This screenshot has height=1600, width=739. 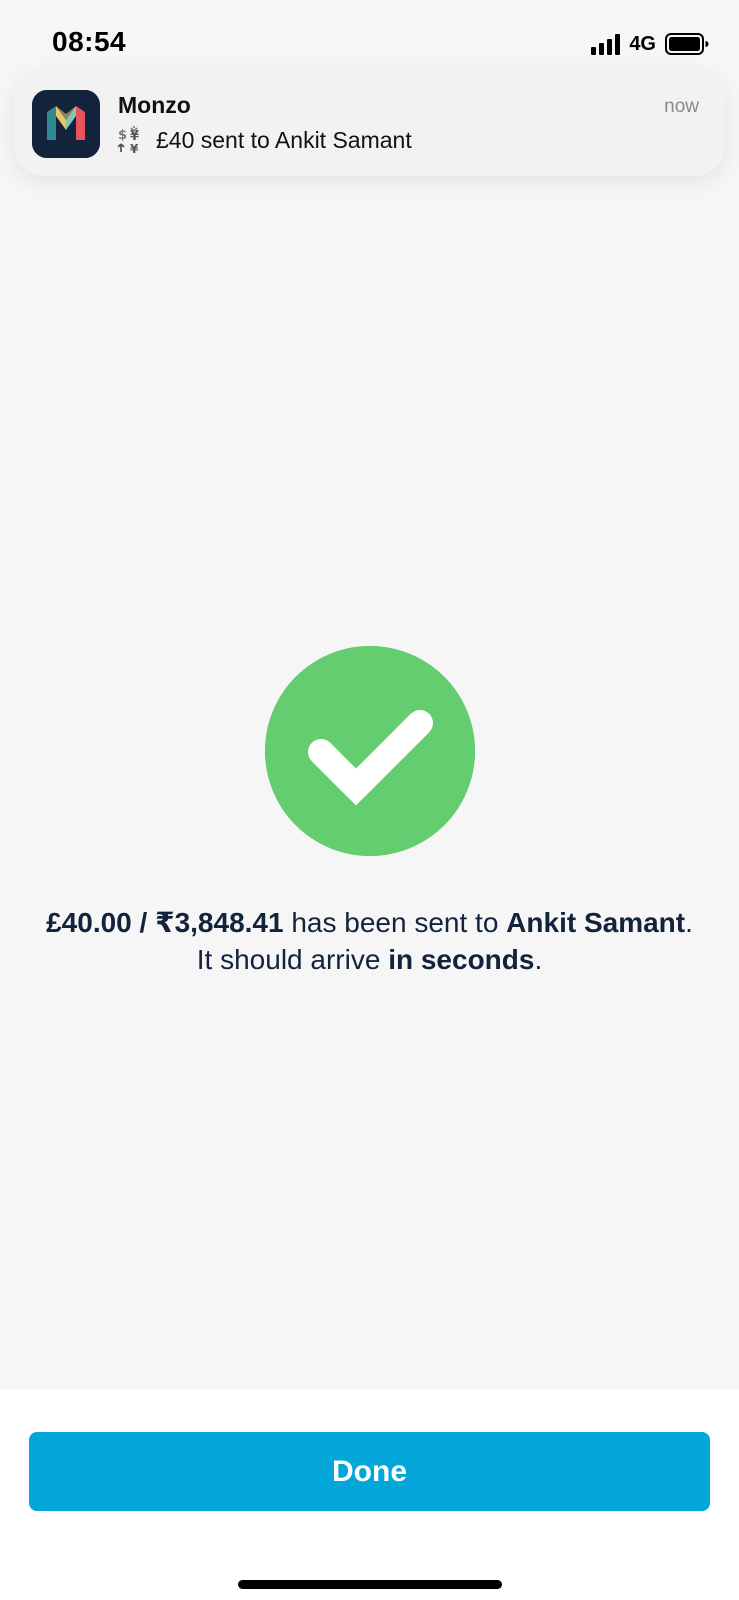 I want to click on notification-message: £40 sent to Ankit Samant, so click(x=284, y=139).